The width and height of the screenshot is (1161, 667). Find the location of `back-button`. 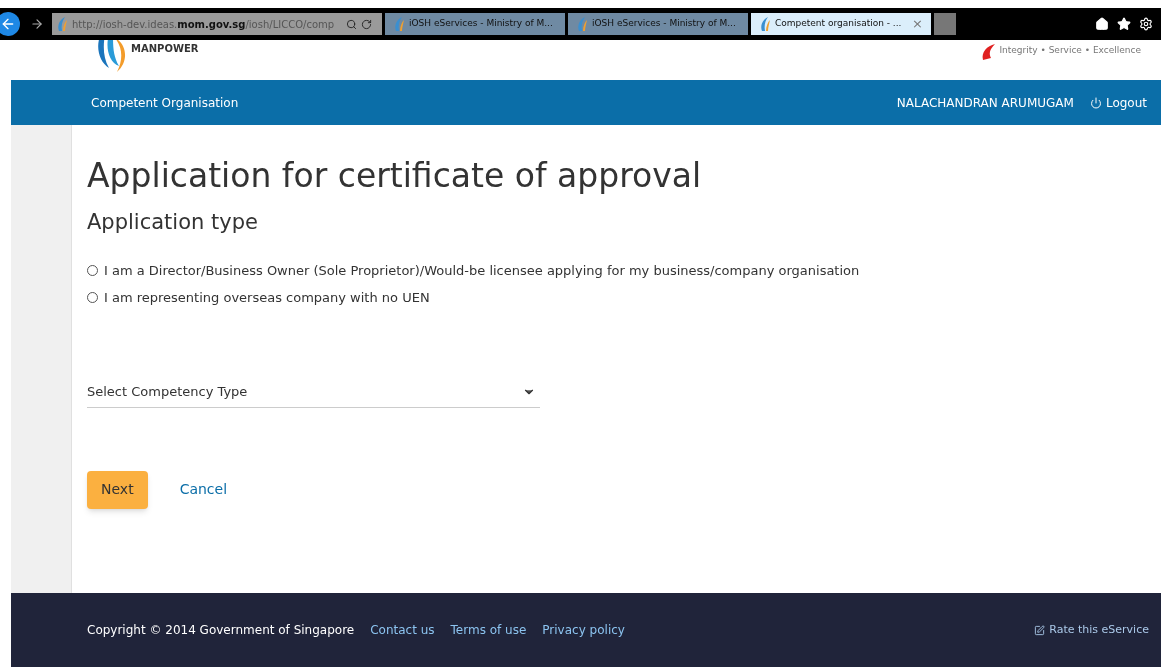

back-button is located at coordinates (10, 24).